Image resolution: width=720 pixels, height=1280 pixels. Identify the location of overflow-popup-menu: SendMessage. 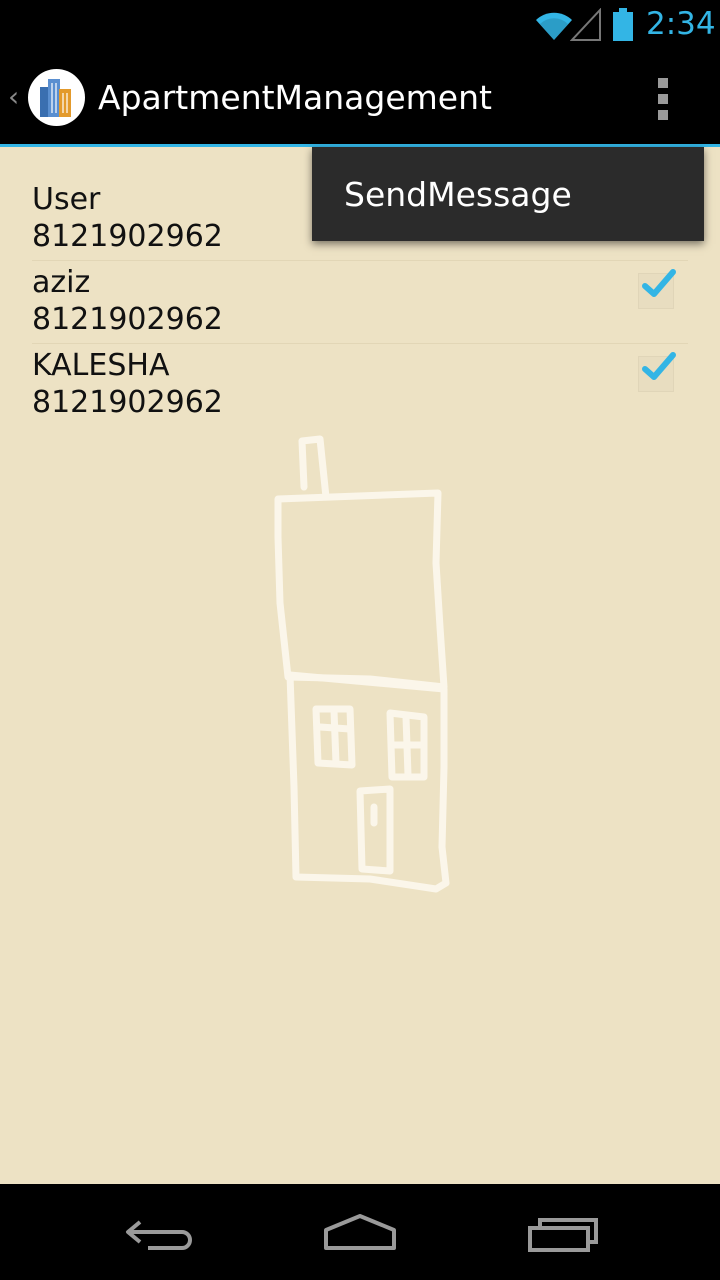
(508, 194).